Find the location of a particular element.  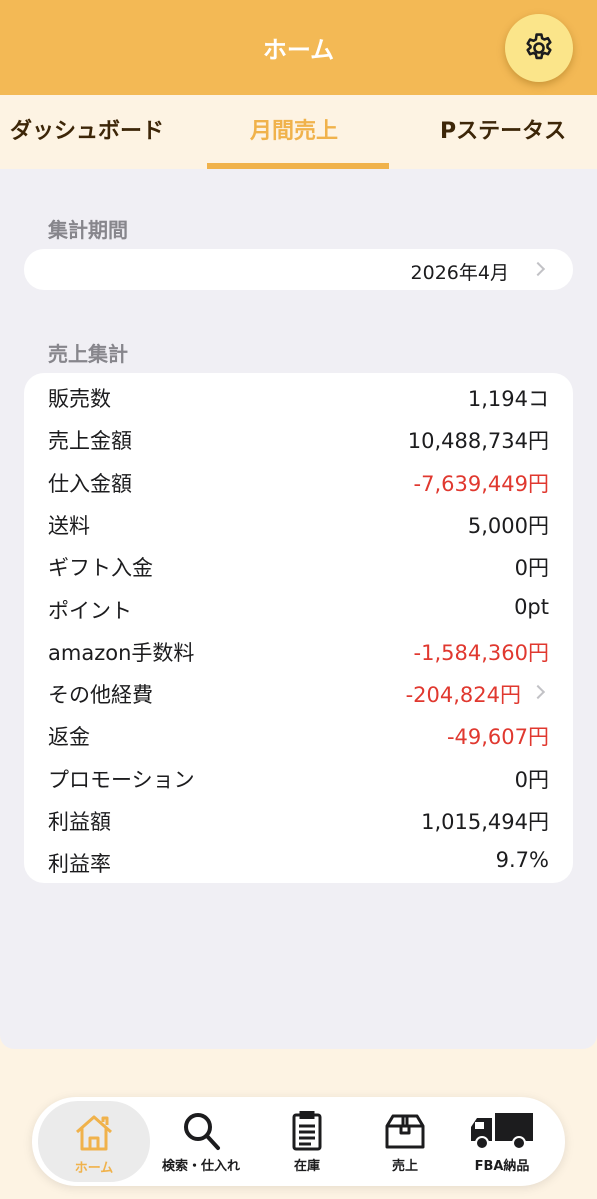

tabbar-label: FBA納品 is located at coordinates (502, 1166).